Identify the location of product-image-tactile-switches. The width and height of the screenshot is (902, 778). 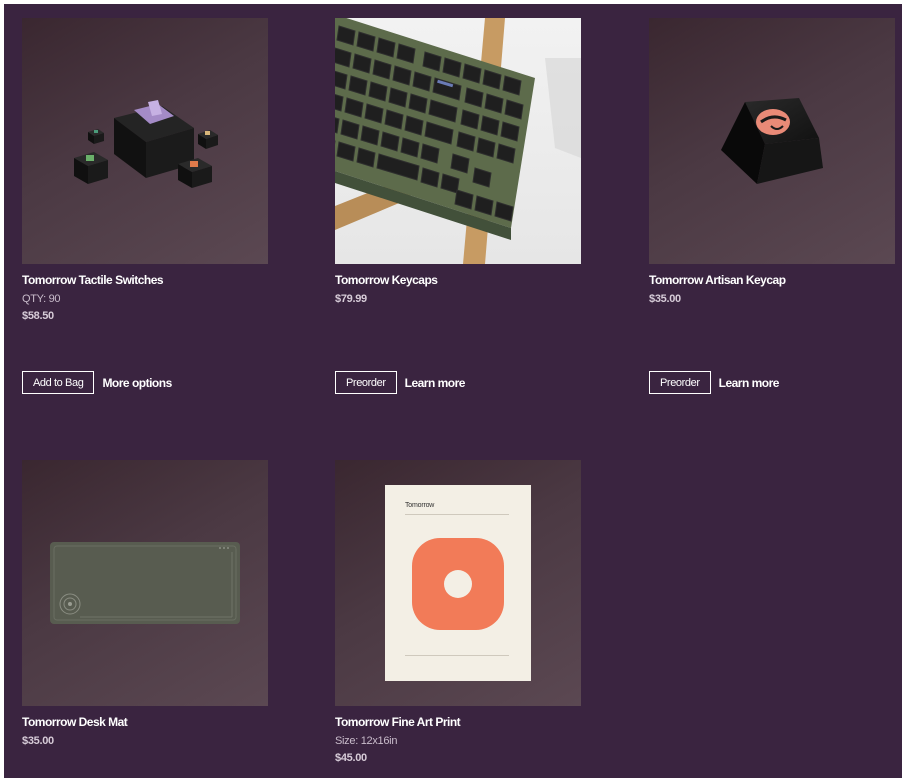
(145, 141).